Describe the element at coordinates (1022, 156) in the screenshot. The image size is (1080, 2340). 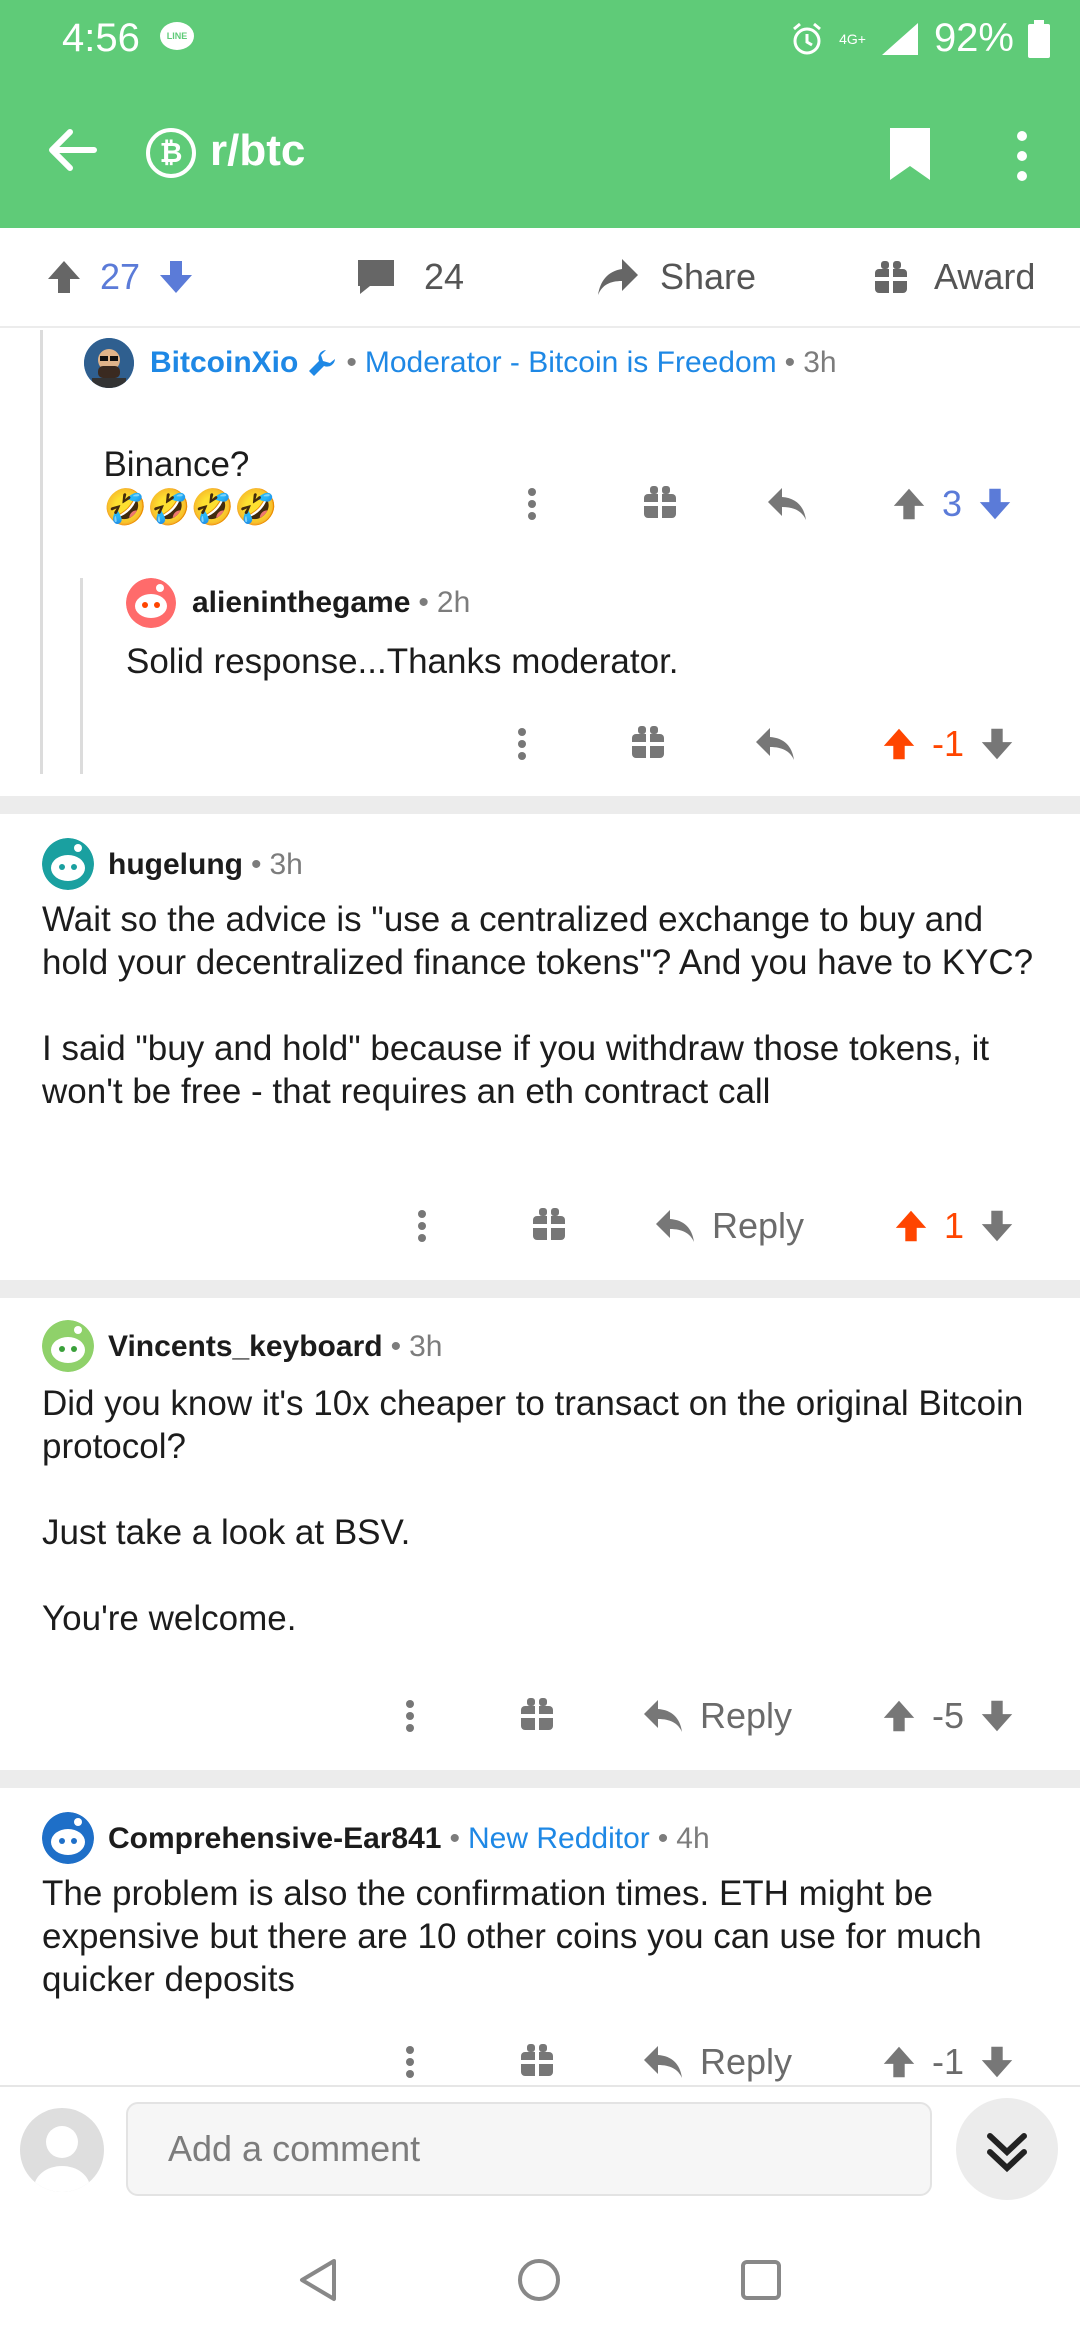
I see `overflow-menu-icon` at that location.